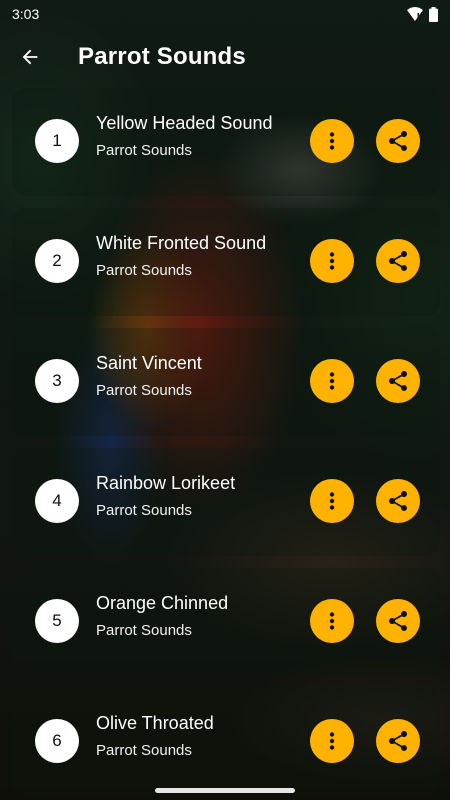 The height and width of the screenshot is (800, 450). Describe the element at coordinates (433, 14) in the screenshot. I see `battery-icon` at that location.